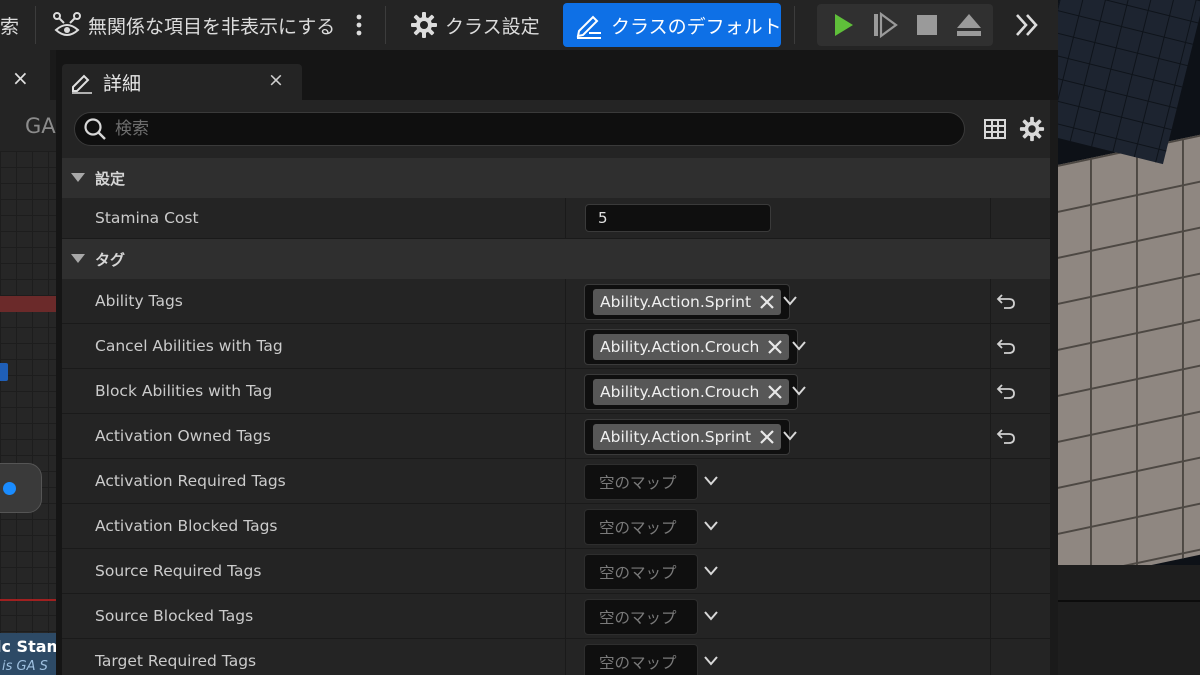 The width and height of the screenshot is (1200, 675). Describe the element at coordinates (67, 25) in the screenshot. I see `eye-nodes-icon` at that location.